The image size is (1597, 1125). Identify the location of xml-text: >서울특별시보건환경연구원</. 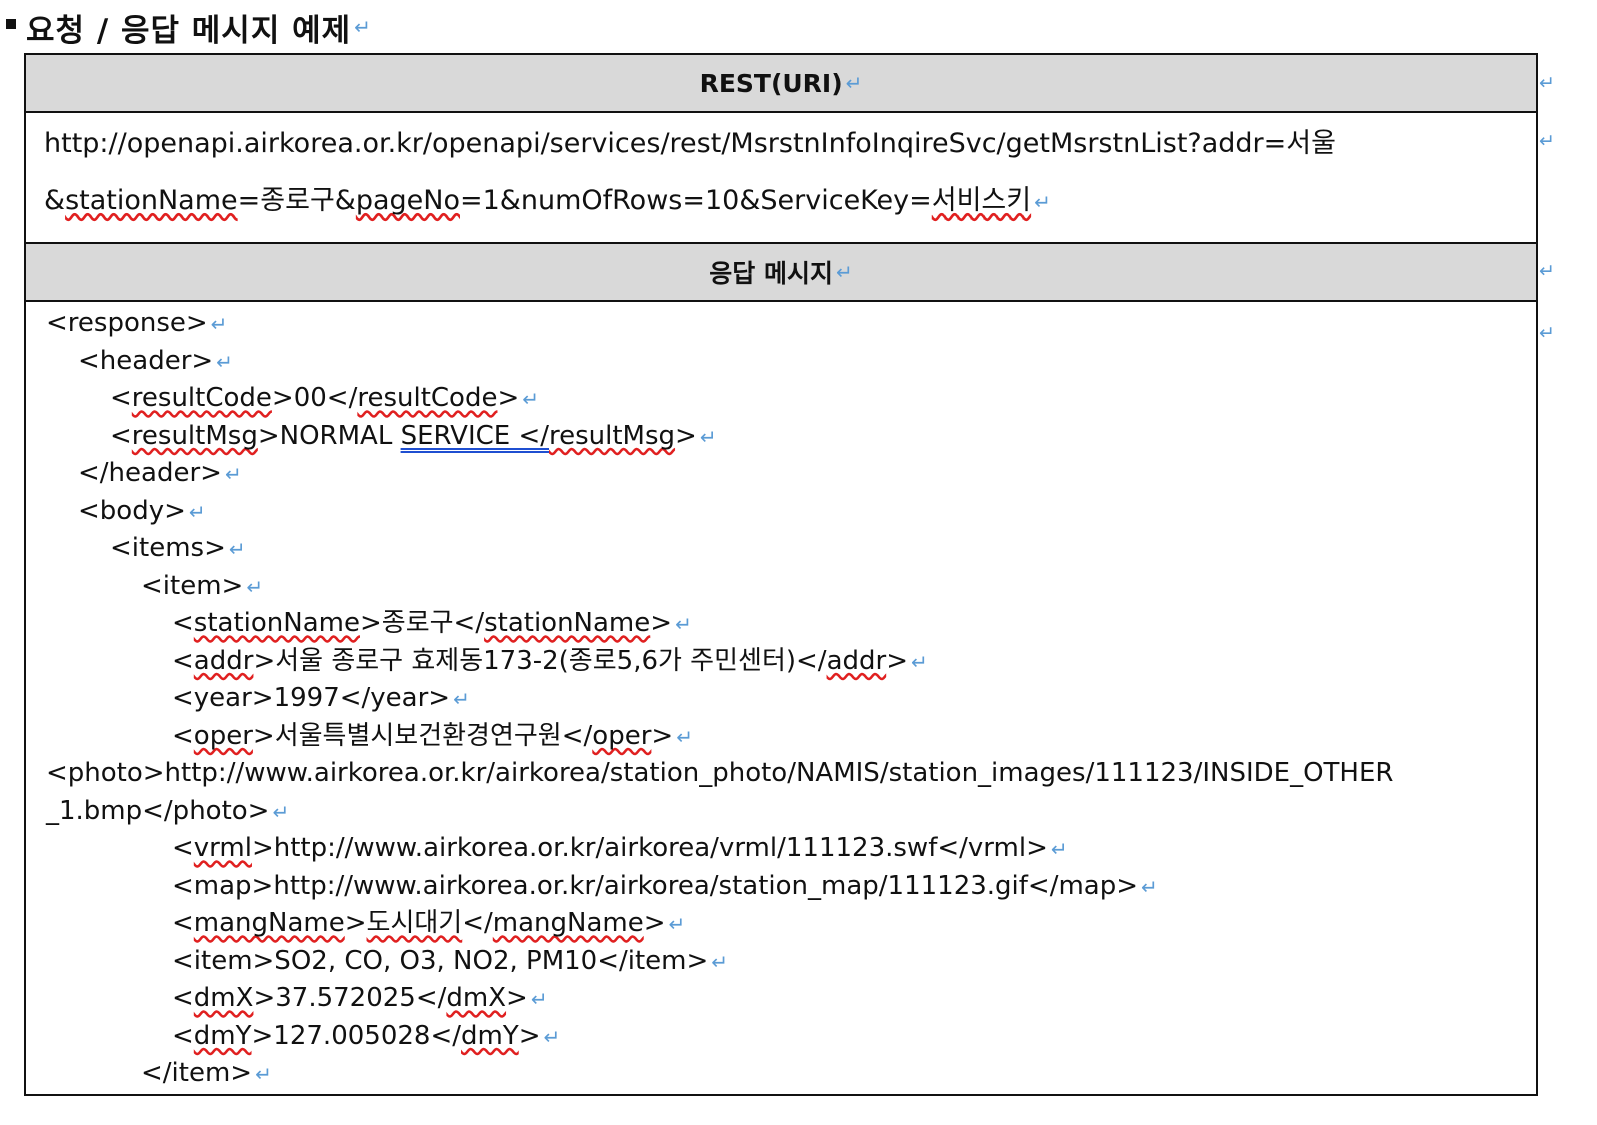
(422, 735).